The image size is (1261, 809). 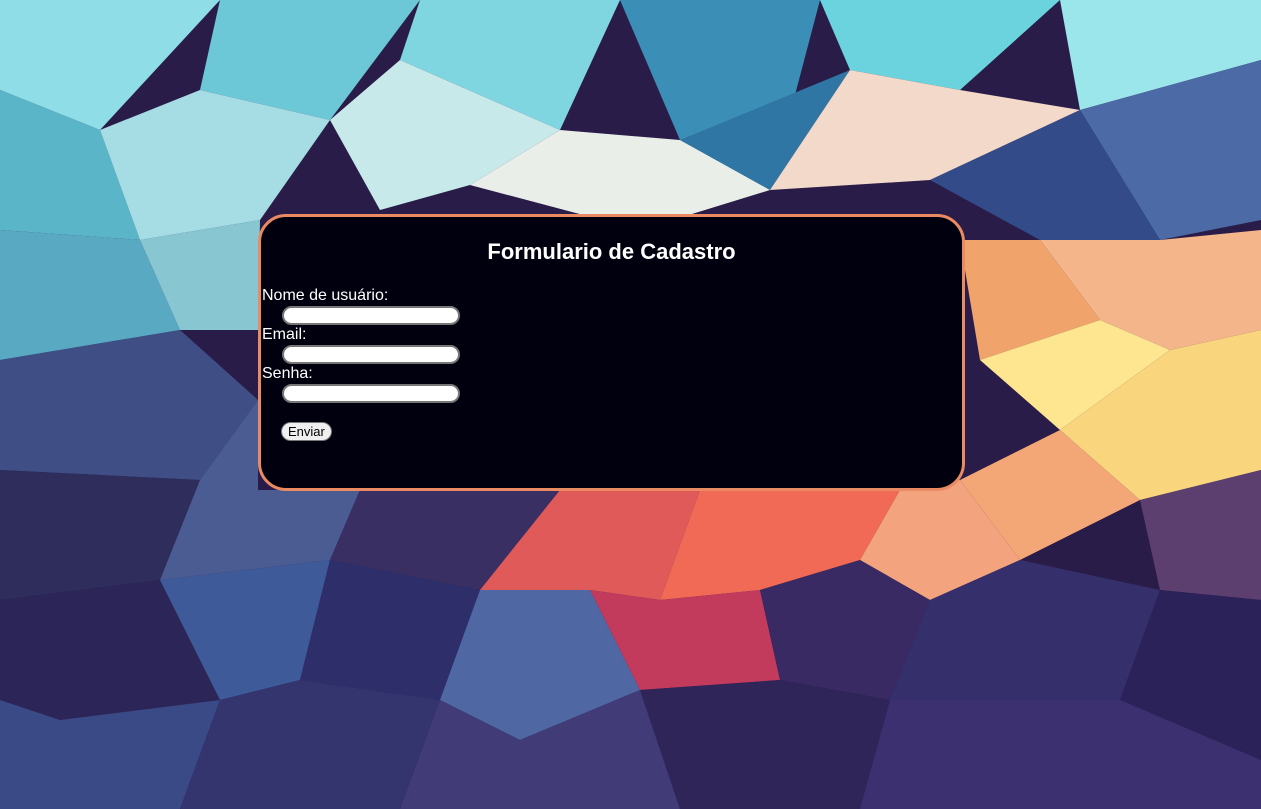 What do you see at coordinates (611, 251) in the screenshot?
I see `form-title: Formulario de Cadastro` at bounding box center [611, 251].